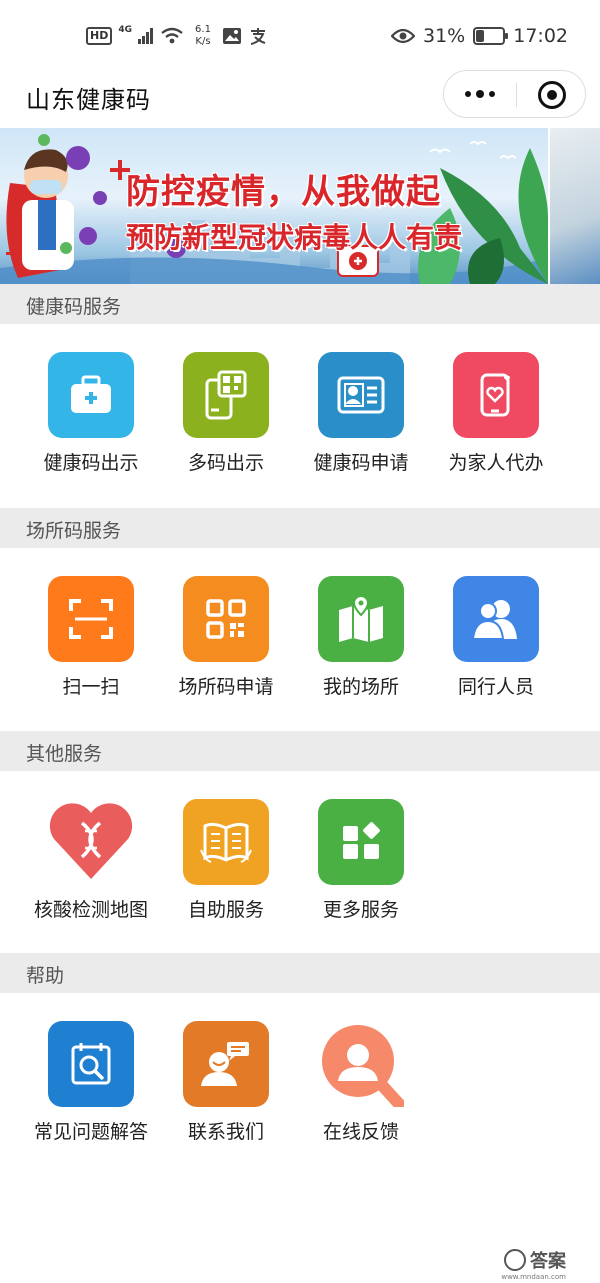  What do you see at coordinates (540, 36) in the screenshot?
I see `clock: 17:02` at bounding box center [540, 36].